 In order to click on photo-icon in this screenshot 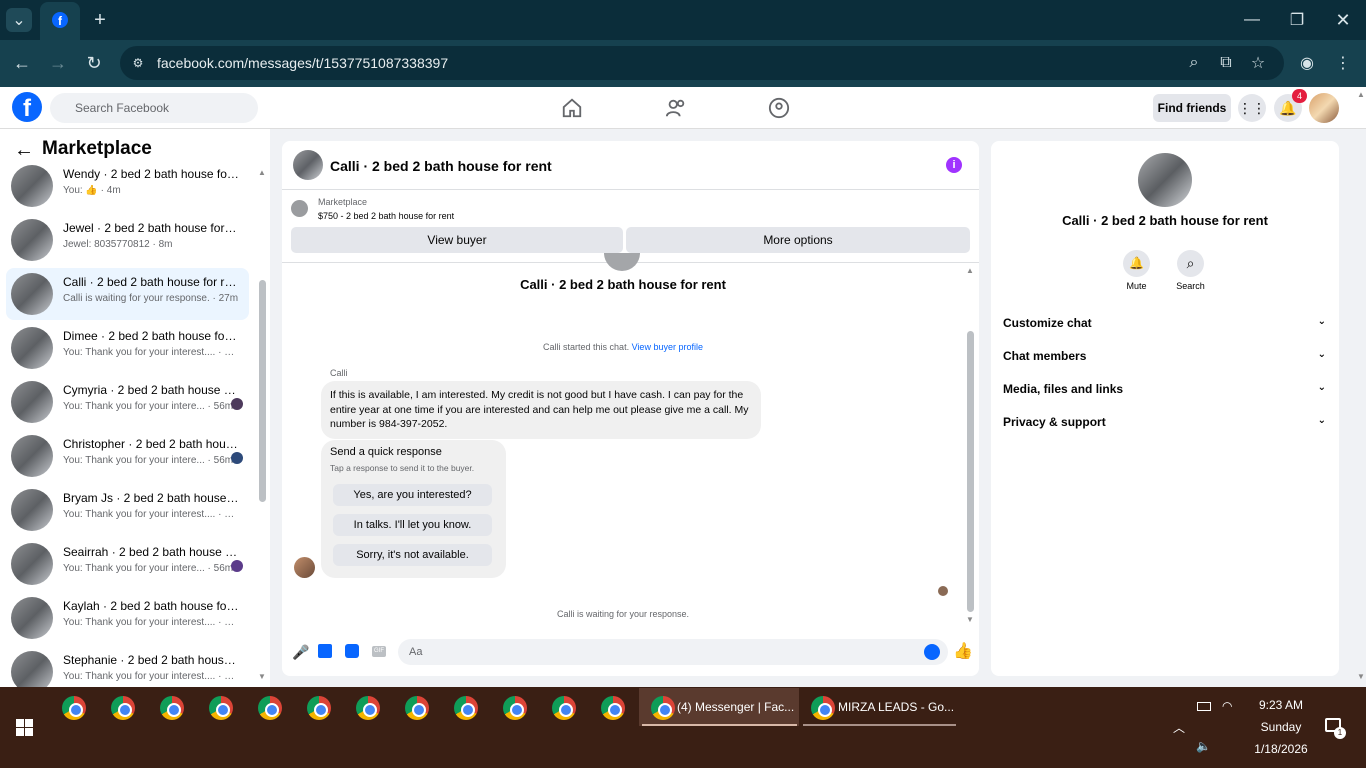, I will do `click(325, 651)`.